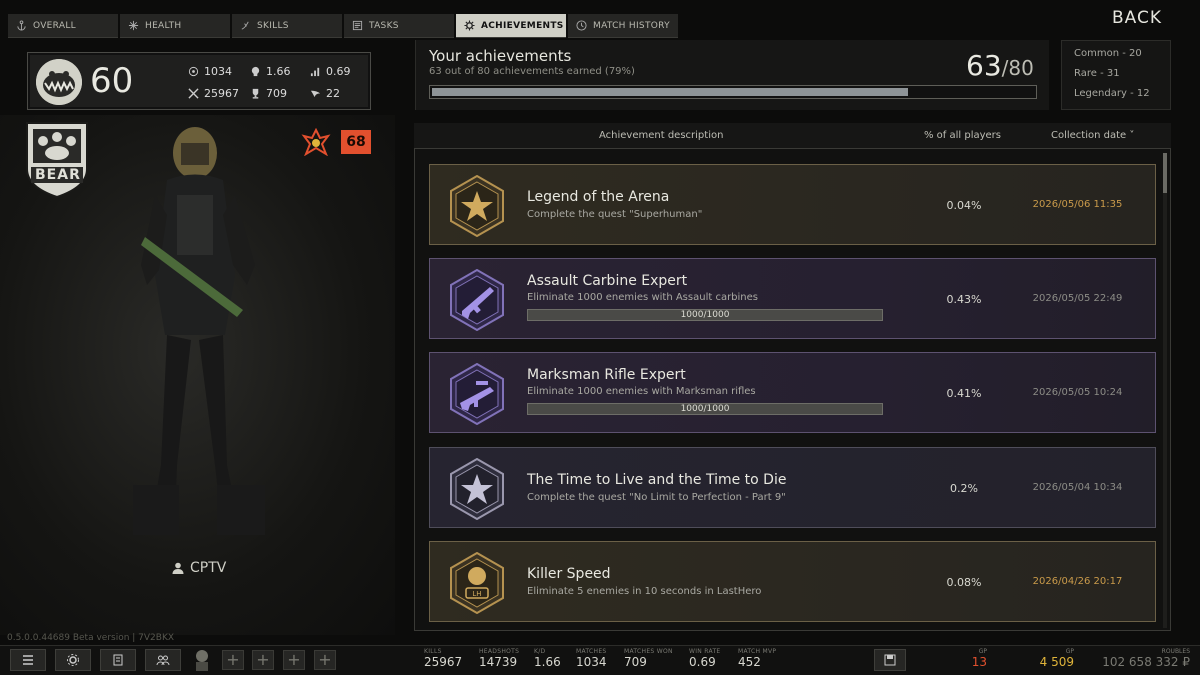 The width and height of the screenshot is (1200, 675). I want to click on save-button, so click(890, 660).